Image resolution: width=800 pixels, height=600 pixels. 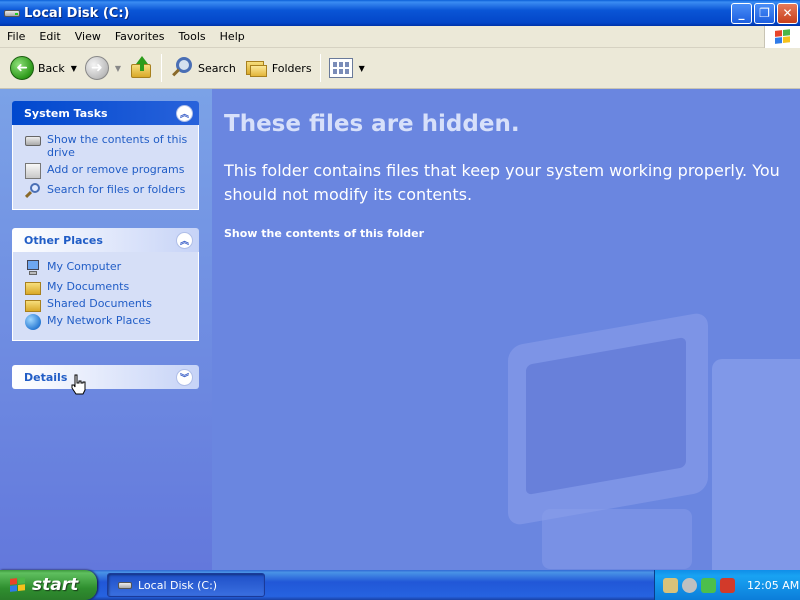 I want to click on place-my-network-places: My Network Places, so click(x=106, y=322).